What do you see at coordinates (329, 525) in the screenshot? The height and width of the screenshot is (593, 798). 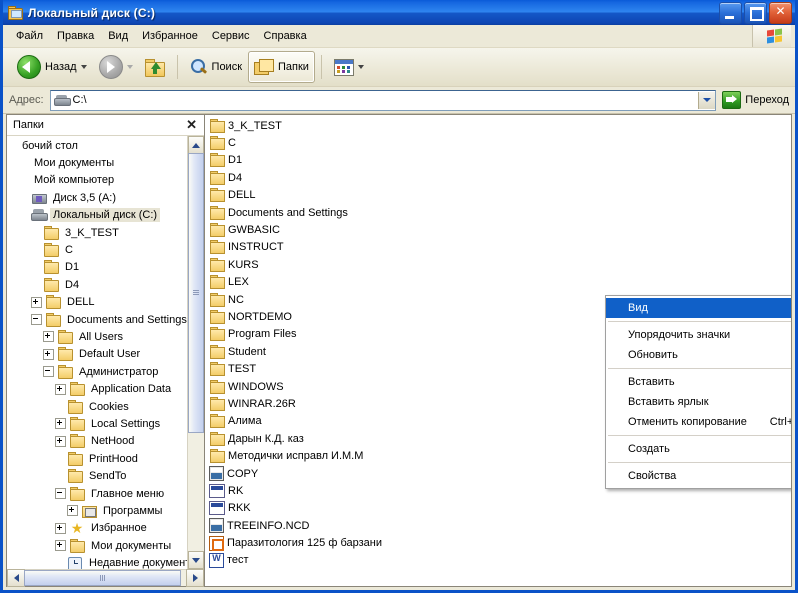 I see `file-list-item: TREEINFO.NCD` at bounding box center [329, 525].